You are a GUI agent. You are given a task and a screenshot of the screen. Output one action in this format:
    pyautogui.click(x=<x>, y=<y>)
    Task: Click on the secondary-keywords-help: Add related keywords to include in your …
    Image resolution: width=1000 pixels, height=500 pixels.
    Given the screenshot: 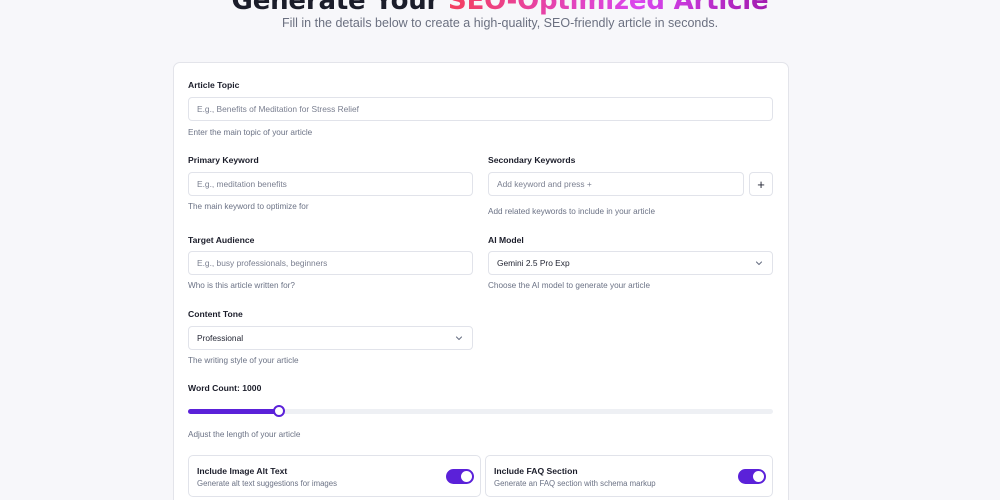 What is the action you would take?
    pyautogui.click(x=572, y=211)
    